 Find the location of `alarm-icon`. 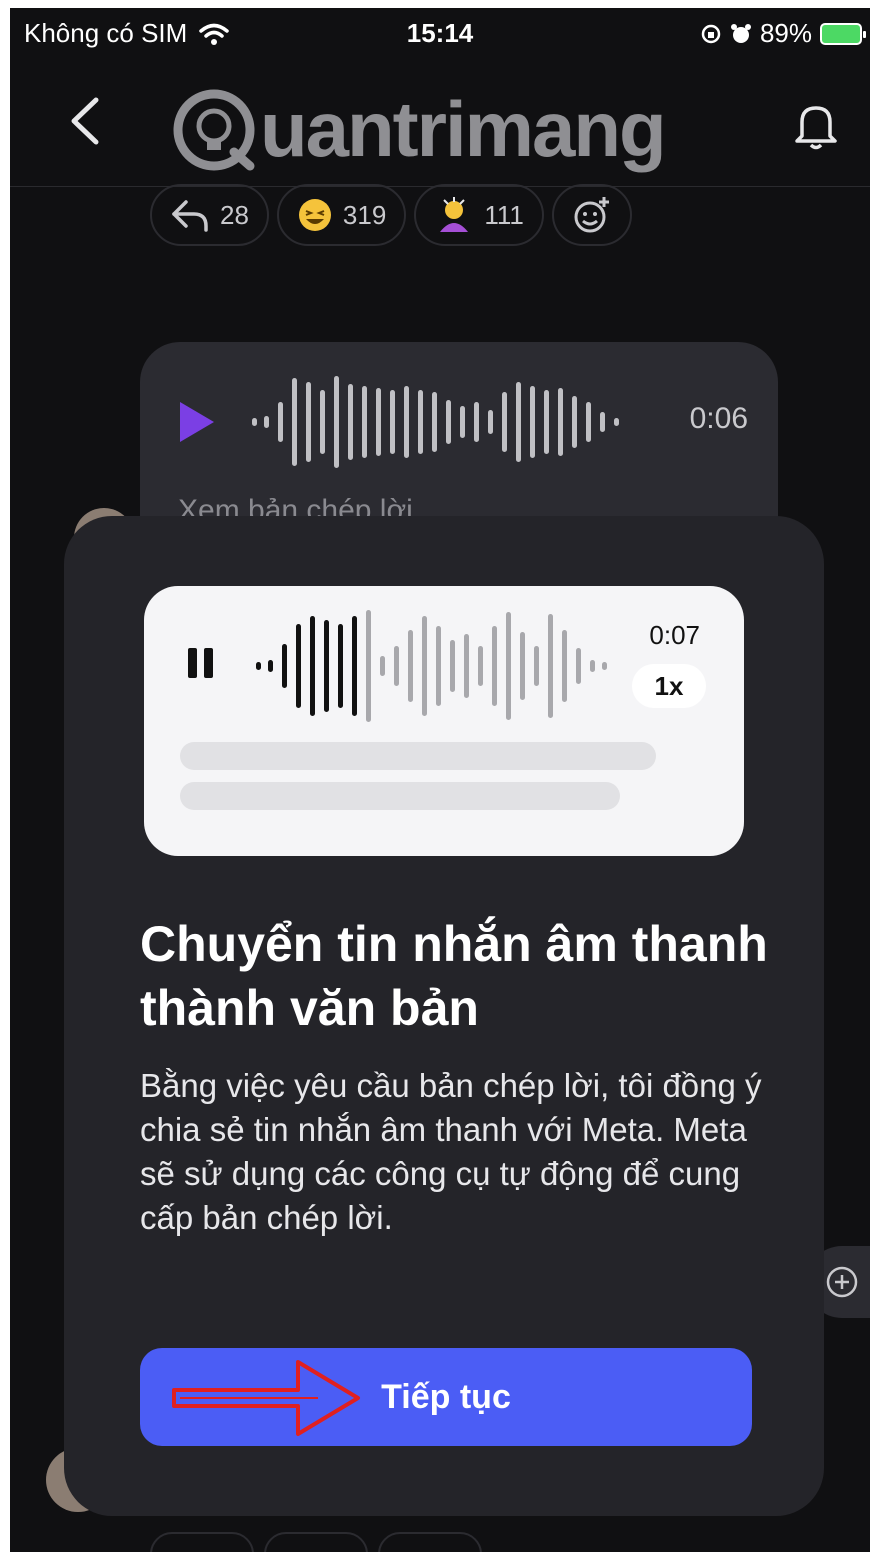

alarm-icon is located at coordinates (740, 33).